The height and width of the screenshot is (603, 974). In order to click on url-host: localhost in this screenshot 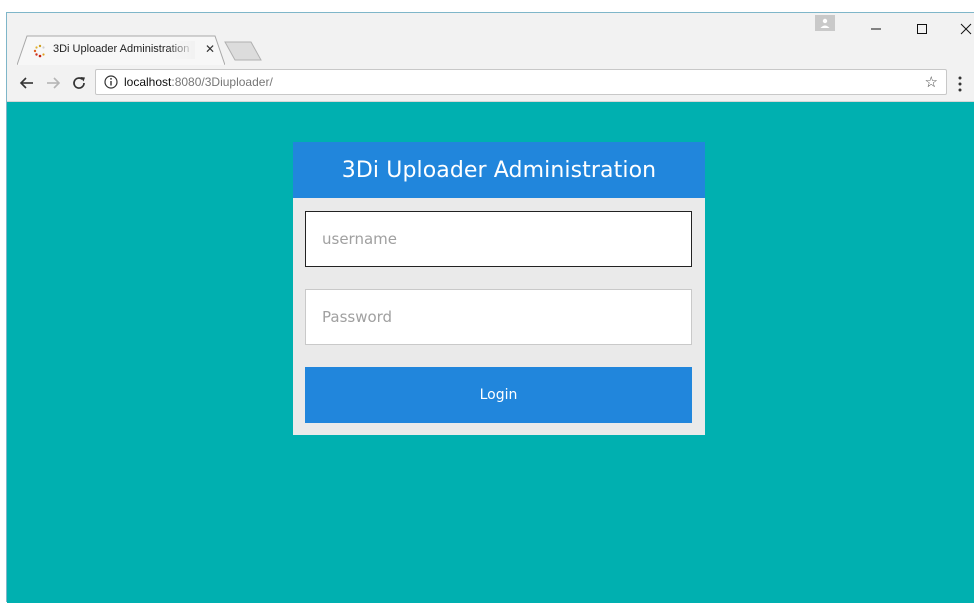, I will do `click(148, 82)`.